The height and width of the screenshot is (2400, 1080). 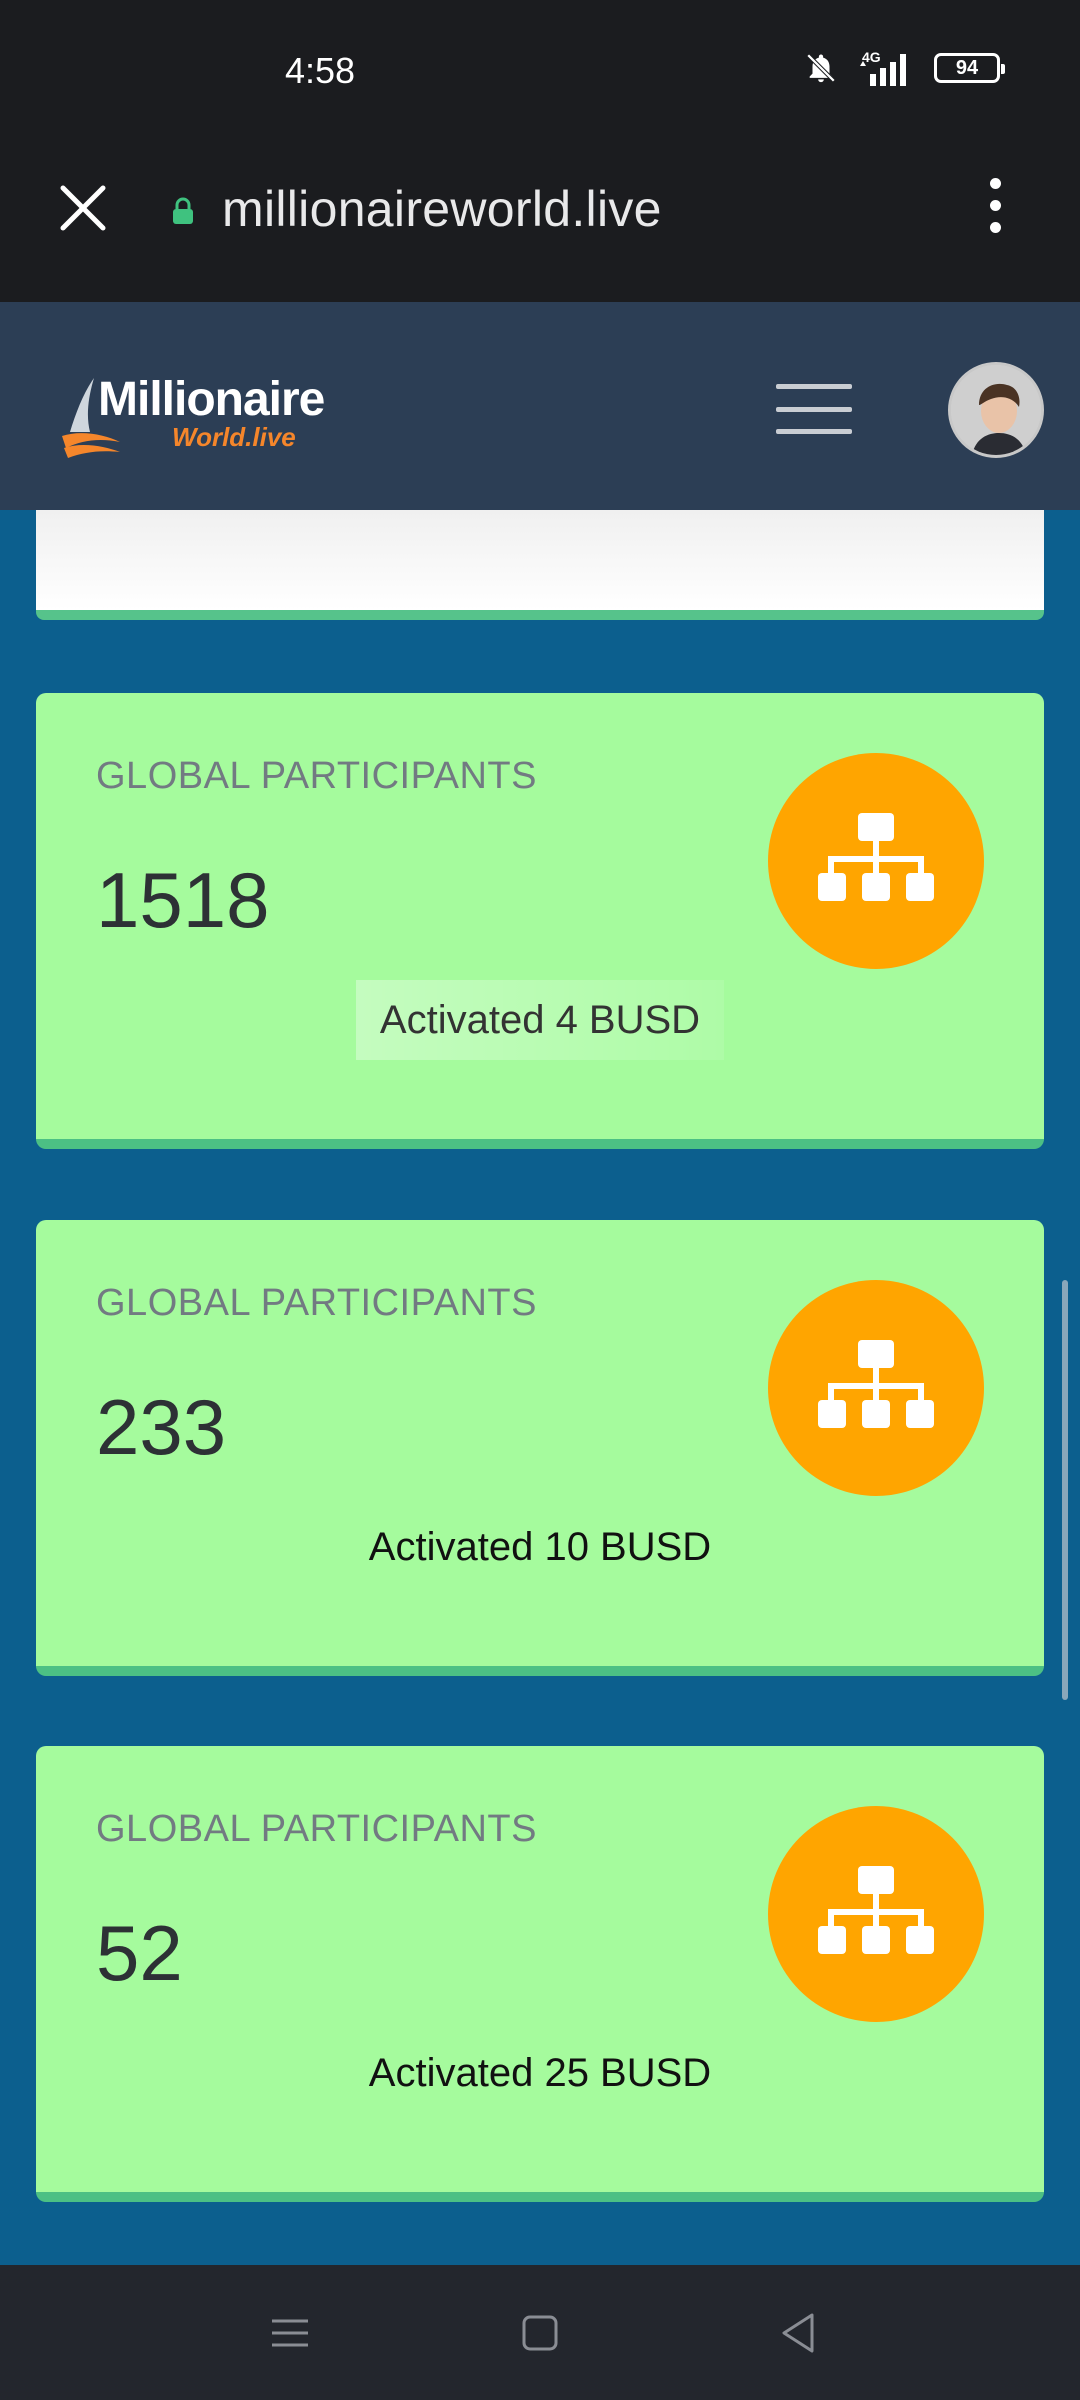 I want to click on avatar, so click(x=996, y=410).